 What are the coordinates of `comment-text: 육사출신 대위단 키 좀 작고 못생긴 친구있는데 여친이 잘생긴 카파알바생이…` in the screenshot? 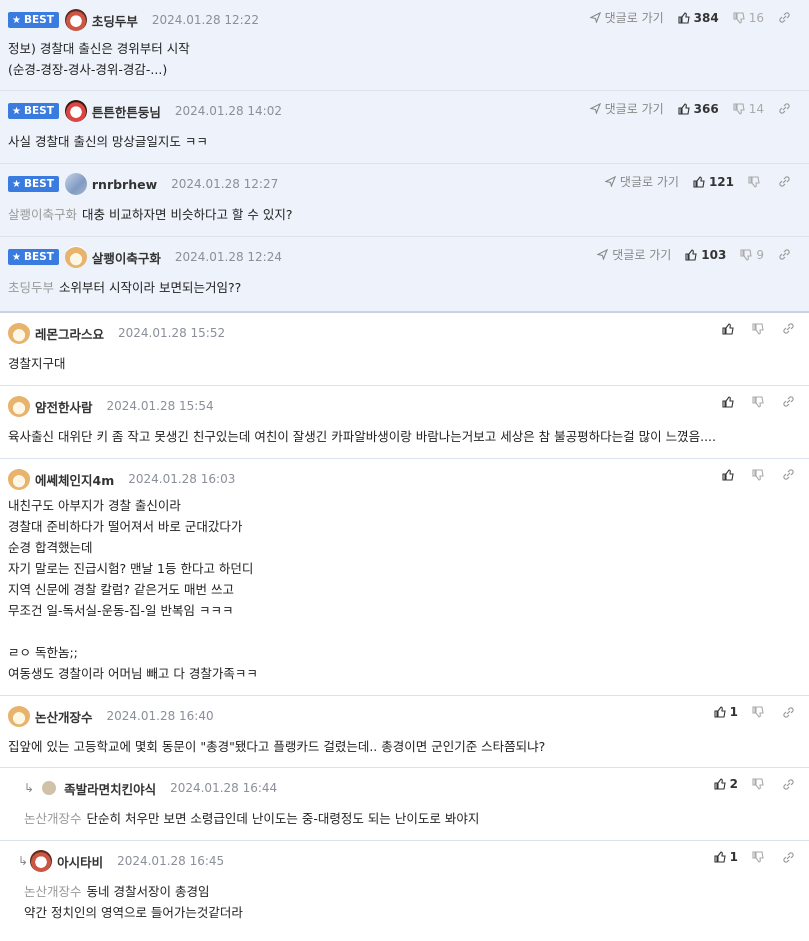 It's located at (362, 436).